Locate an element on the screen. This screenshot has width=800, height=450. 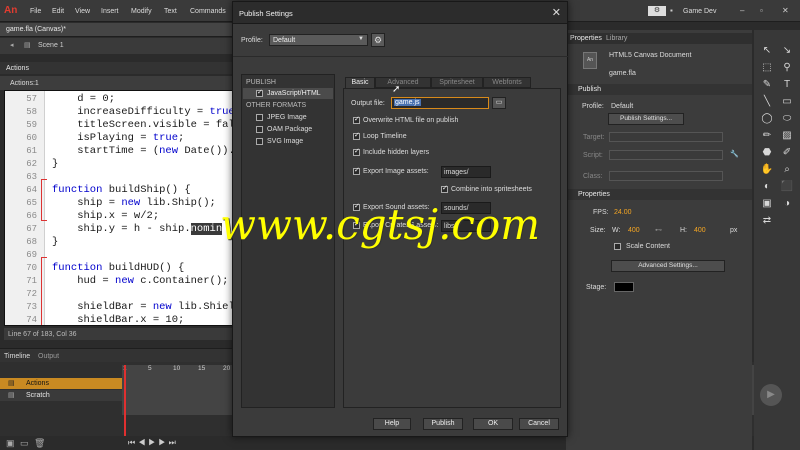
code-line: ship = new lib.Ship(); is located at coordinates (134, 203).